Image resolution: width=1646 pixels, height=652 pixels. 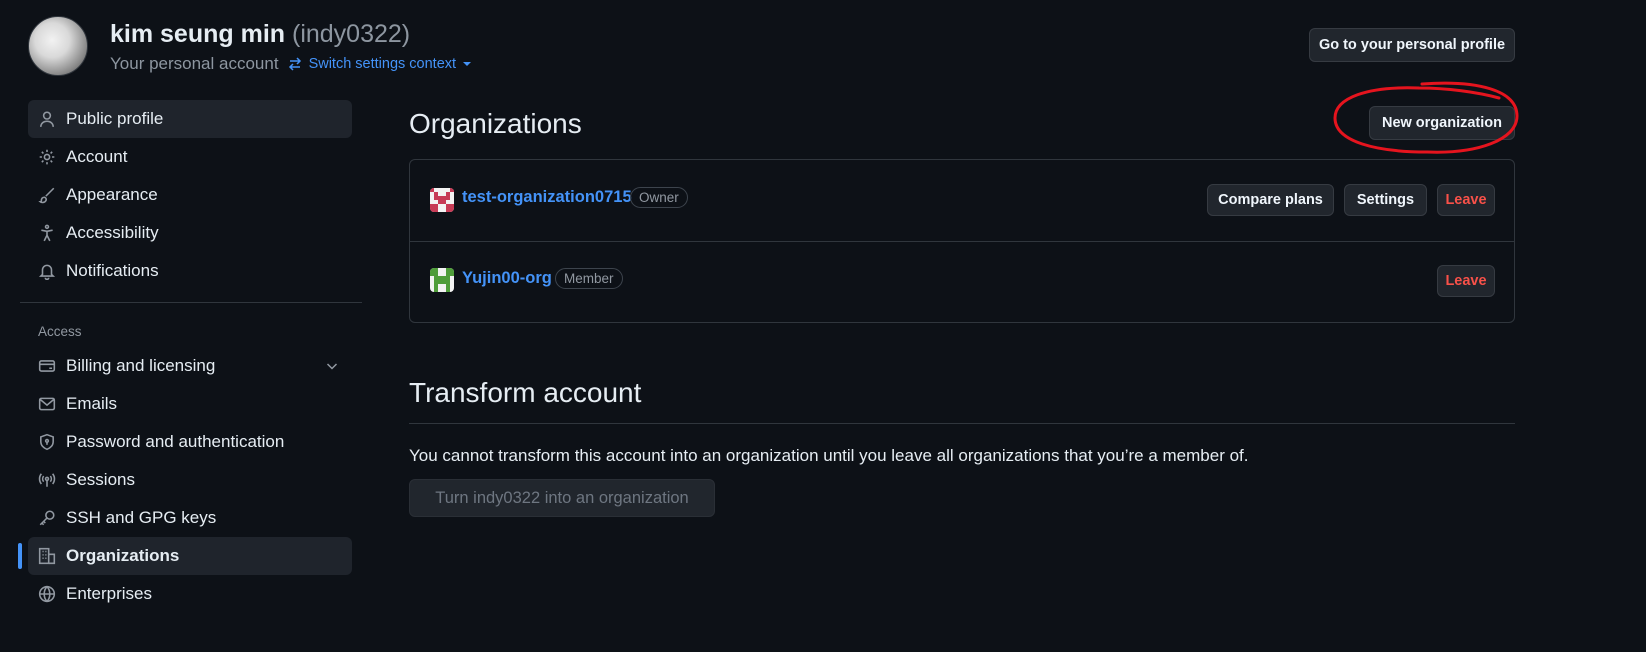 What do you see at coordinates (351, 34) in the screenshot?
I see `user-handle: (indy0322)` at bounding box center [351, 34].